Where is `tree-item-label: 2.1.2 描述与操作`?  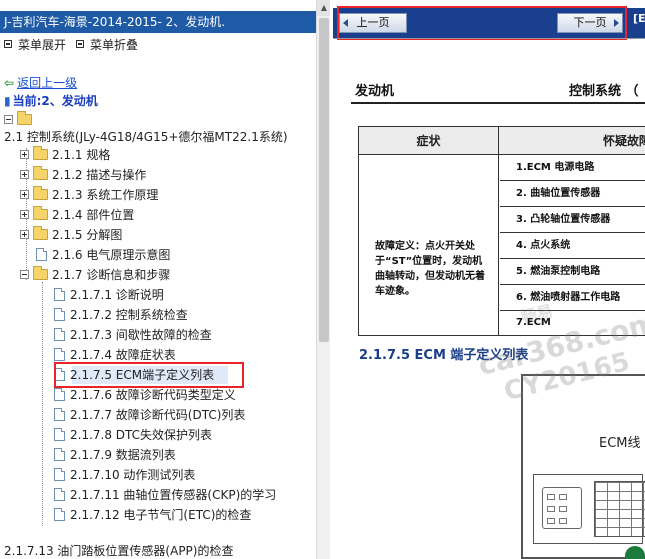 tree-item-label: 2.1.2 描述与操作 is located at coordinates (99, 175).